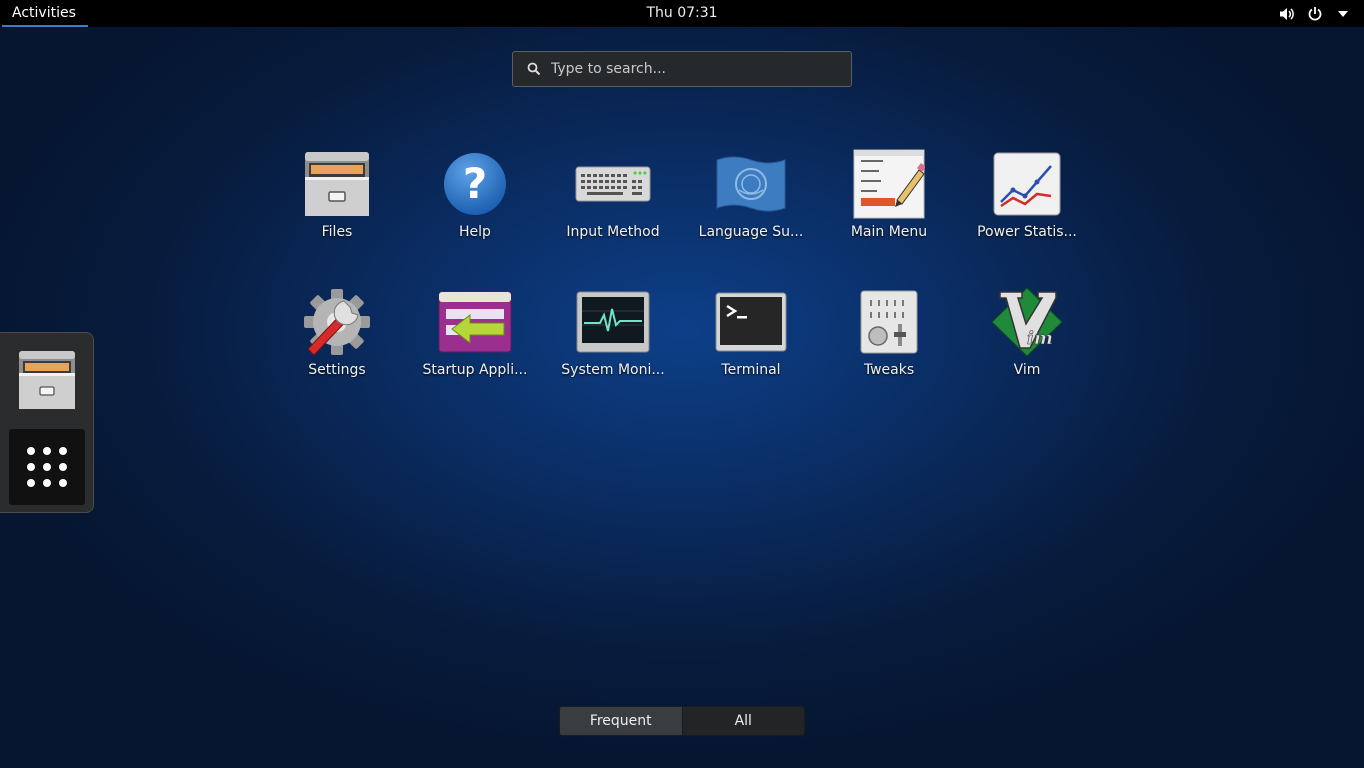 The width and height of the screenshot is (1364, 768). What do you see at coordinates (751, 184) in the screenshot?
I see `language-flag-icon` at bounding box center [751, 184].